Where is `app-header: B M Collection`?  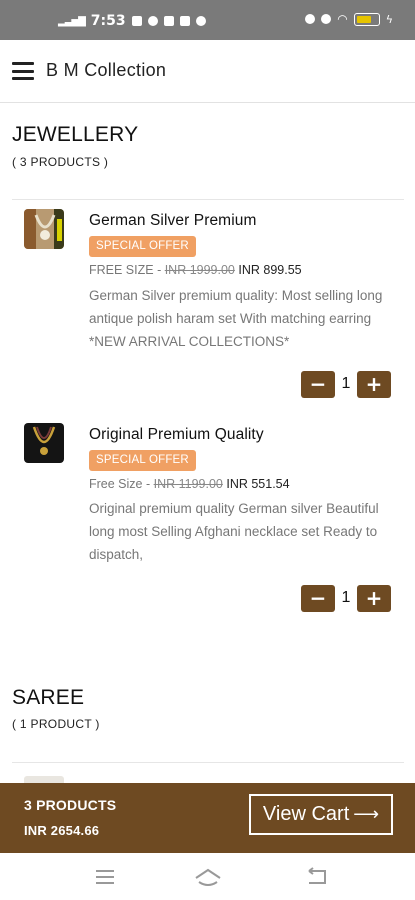 app-header: B M Collection is located at coordinates (207, 71).